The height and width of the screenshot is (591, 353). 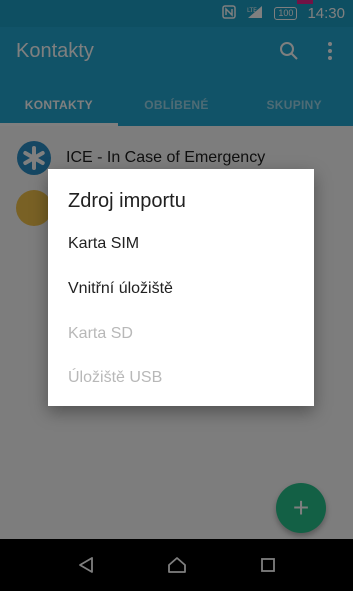 I want to click on dialog-item-internal-storage: Vnitřní úložiště, so click(x=120, y=289).